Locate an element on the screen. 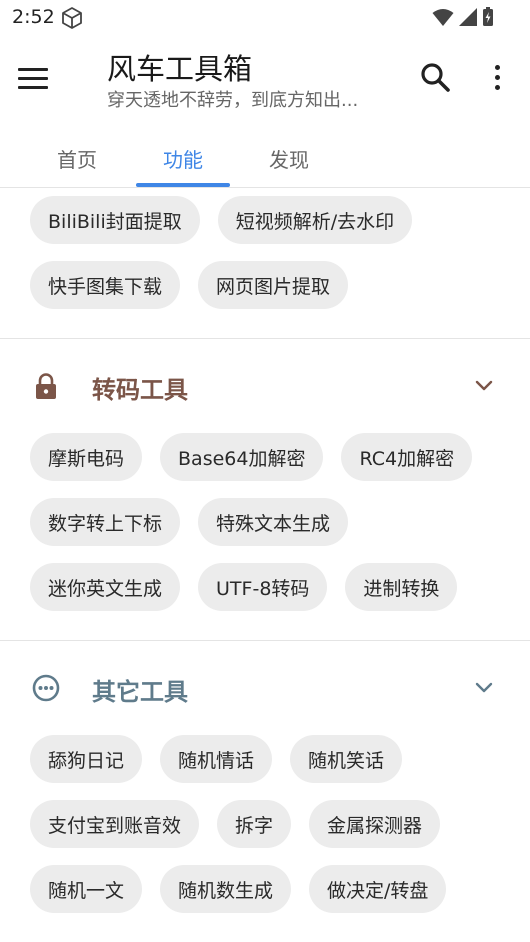  chip-row: 随机一文 随机数生成 做决定/转盘 is located at coordinates (238, 889).